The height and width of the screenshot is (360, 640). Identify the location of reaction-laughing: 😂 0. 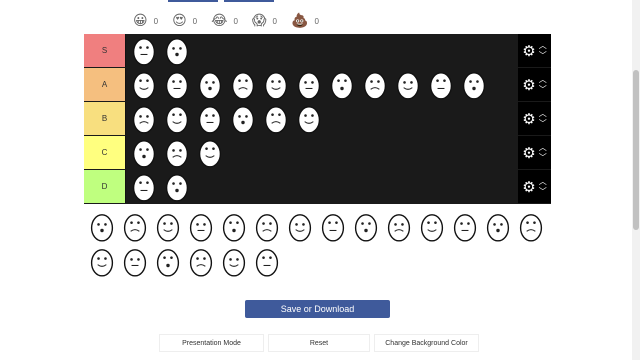
(224, 21).